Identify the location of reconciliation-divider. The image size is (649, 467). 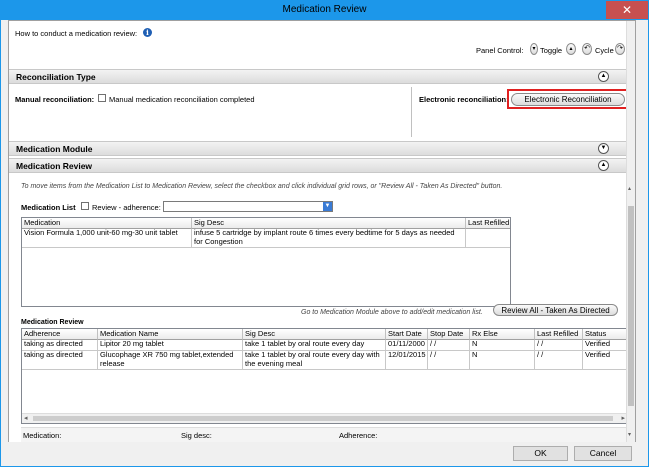
(411, 112).